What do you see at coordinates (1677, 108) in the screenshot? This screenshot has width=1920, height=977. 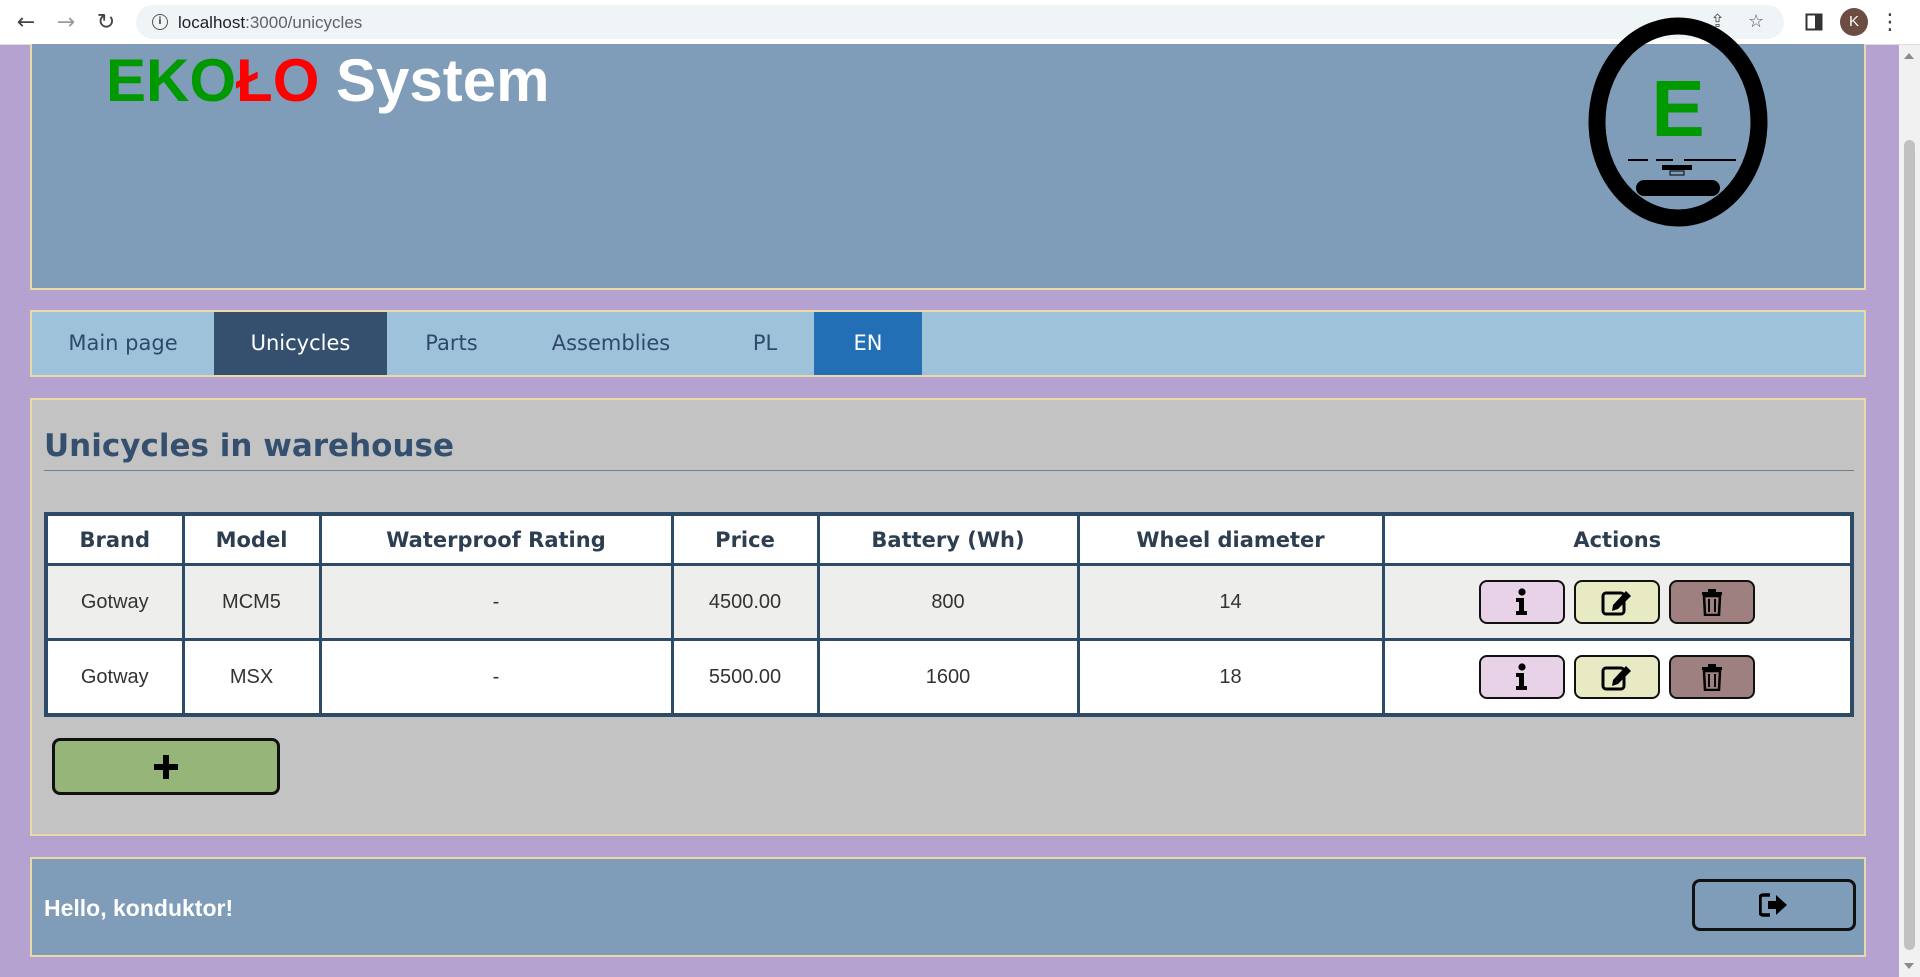 I see `logo-letter: E` at bounding box center [1677, 108].